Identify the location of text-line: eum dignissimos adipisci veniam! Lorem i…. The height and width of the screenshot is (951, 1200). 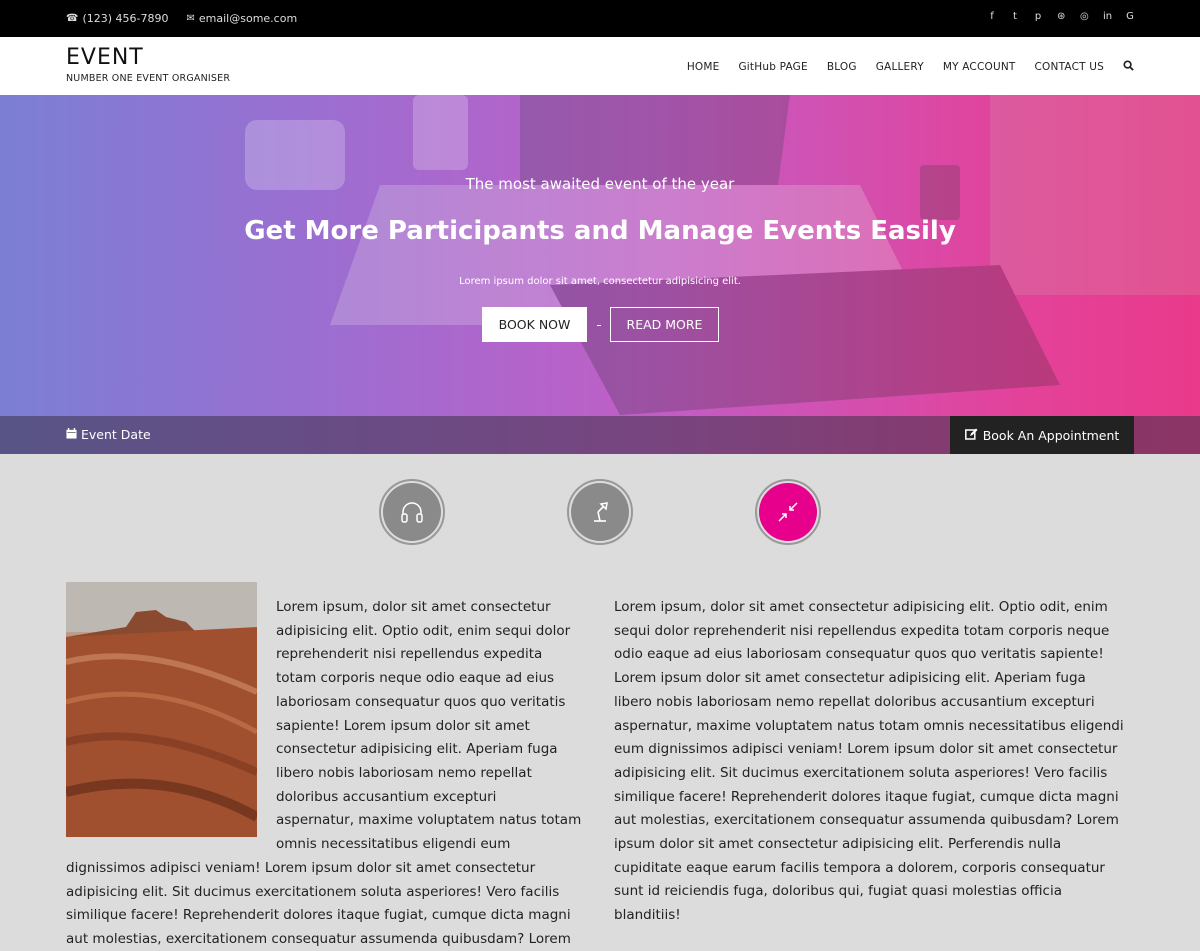
(866, 749).